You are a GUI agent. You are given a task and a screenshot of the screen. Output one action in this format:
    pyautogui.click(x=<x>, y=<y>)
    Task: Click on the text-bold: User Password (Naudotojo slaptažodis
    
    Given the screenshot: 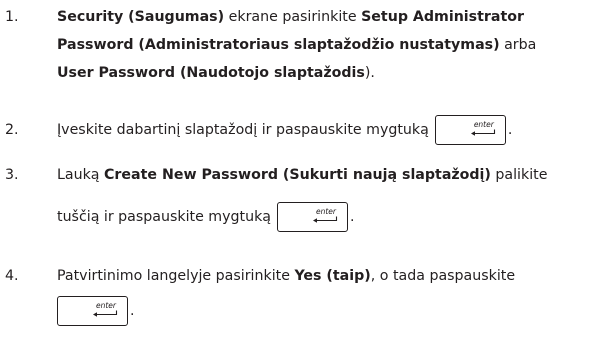 What is the action you would take?
    pyautogui.click(x=211, y=73)
    